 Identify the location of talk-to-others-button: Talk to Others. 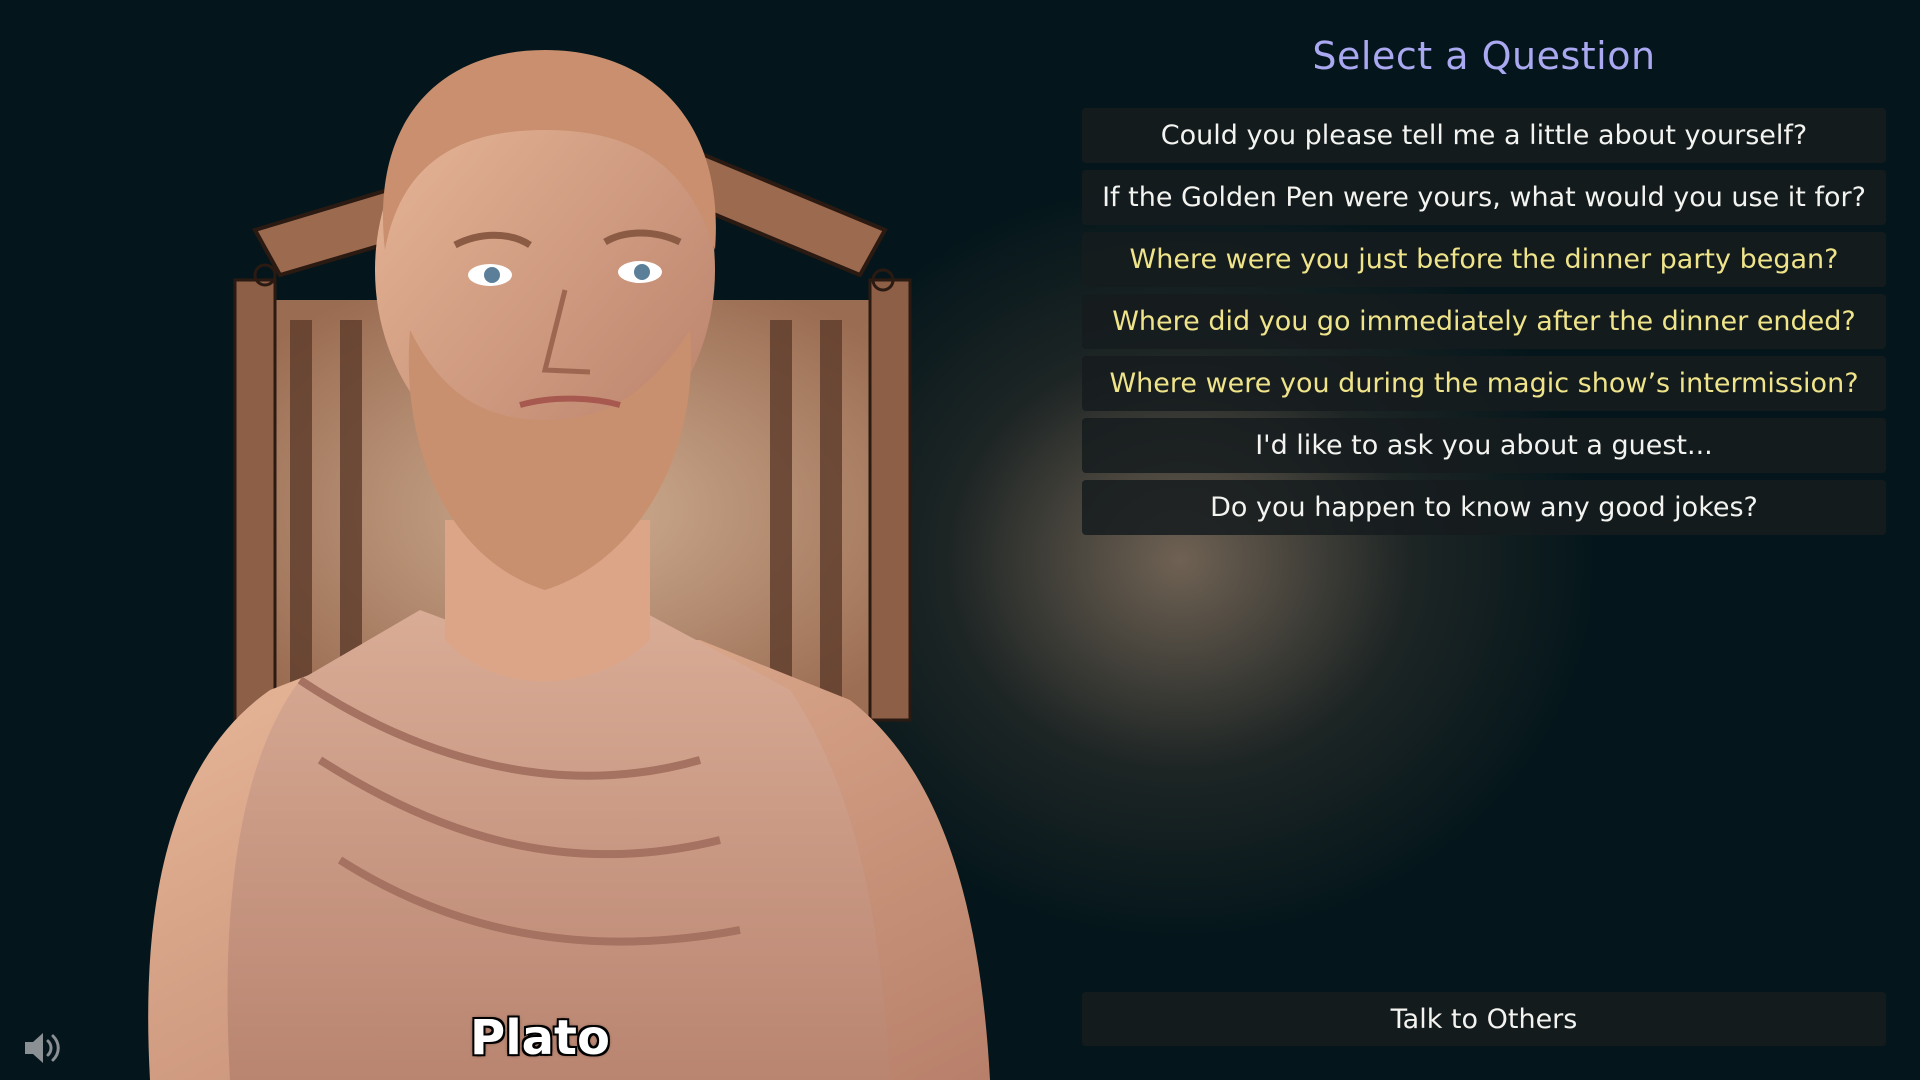
(1484, 1019).